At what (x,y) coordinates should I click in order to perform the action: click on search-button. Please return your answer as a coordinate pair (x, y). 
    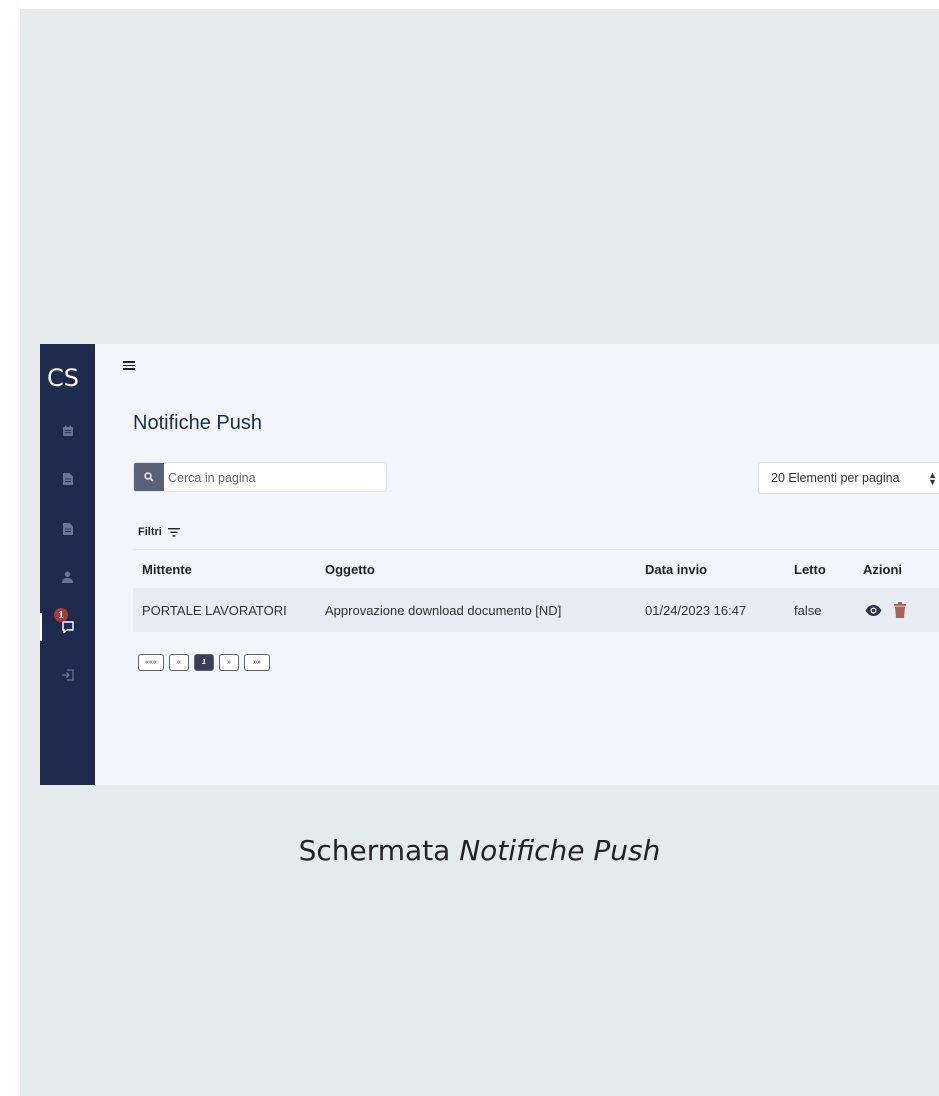
    Looking at the image, I should click on (149, 477).